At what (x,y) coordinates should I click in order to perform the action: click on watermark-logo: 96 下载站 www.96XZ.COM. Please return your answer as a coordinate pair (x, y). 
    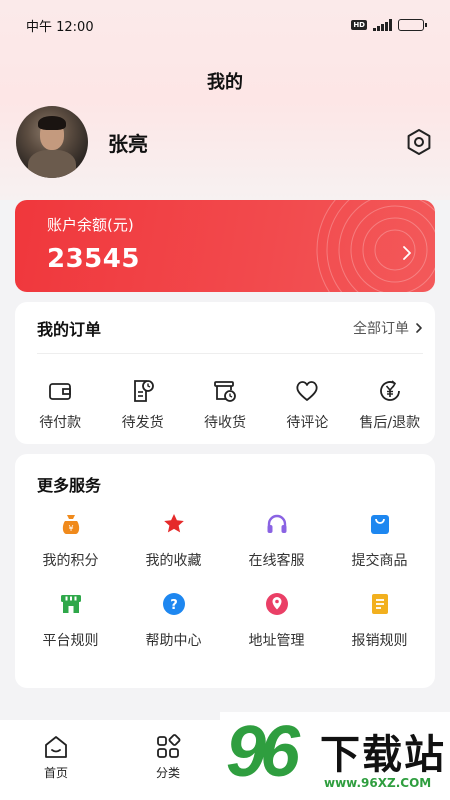
    Looking at the image, I should click on (335, 756).